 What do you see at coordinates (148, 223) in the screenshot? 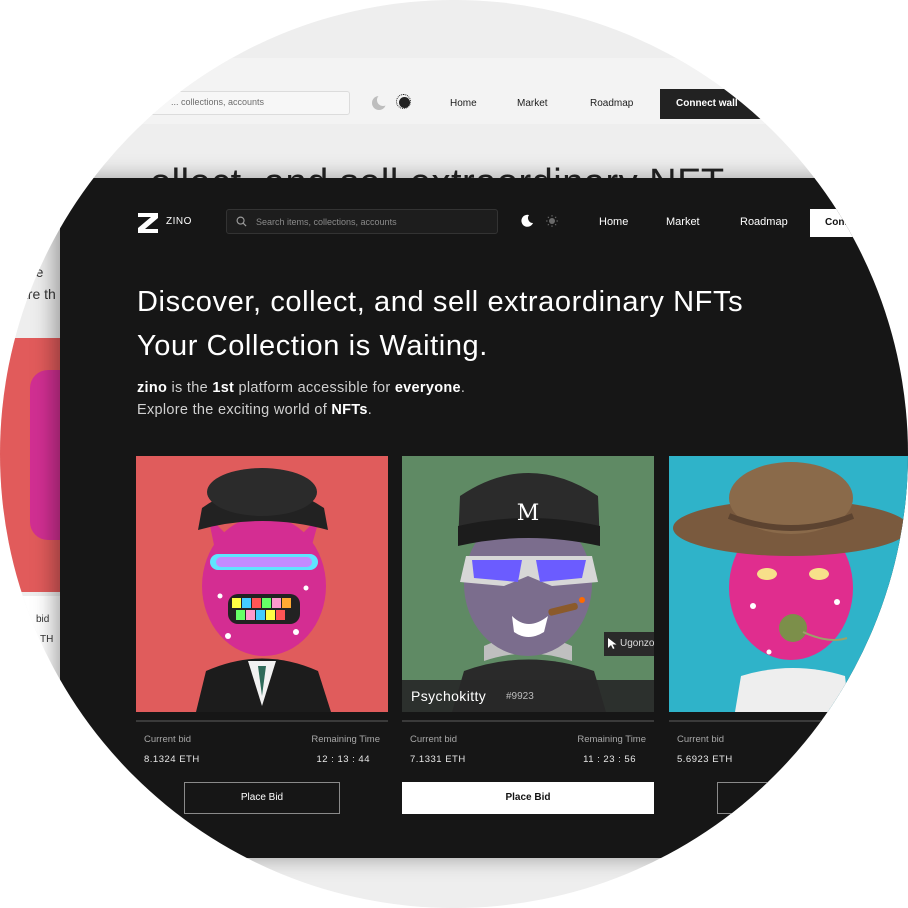
I see `zino-logo-icon` at bounding box center [148, 223].